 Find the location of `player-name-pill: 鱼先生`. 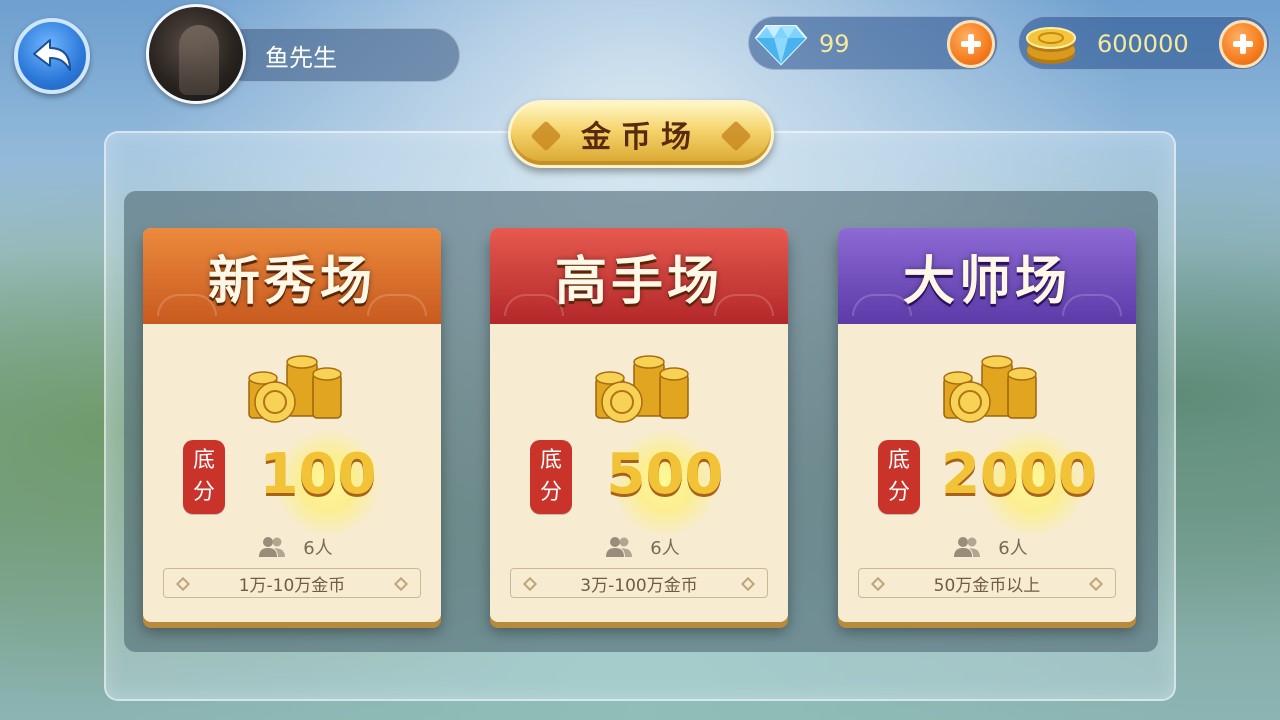

player-name-pill: 鱼先生 is located at coordinates (339, 55).